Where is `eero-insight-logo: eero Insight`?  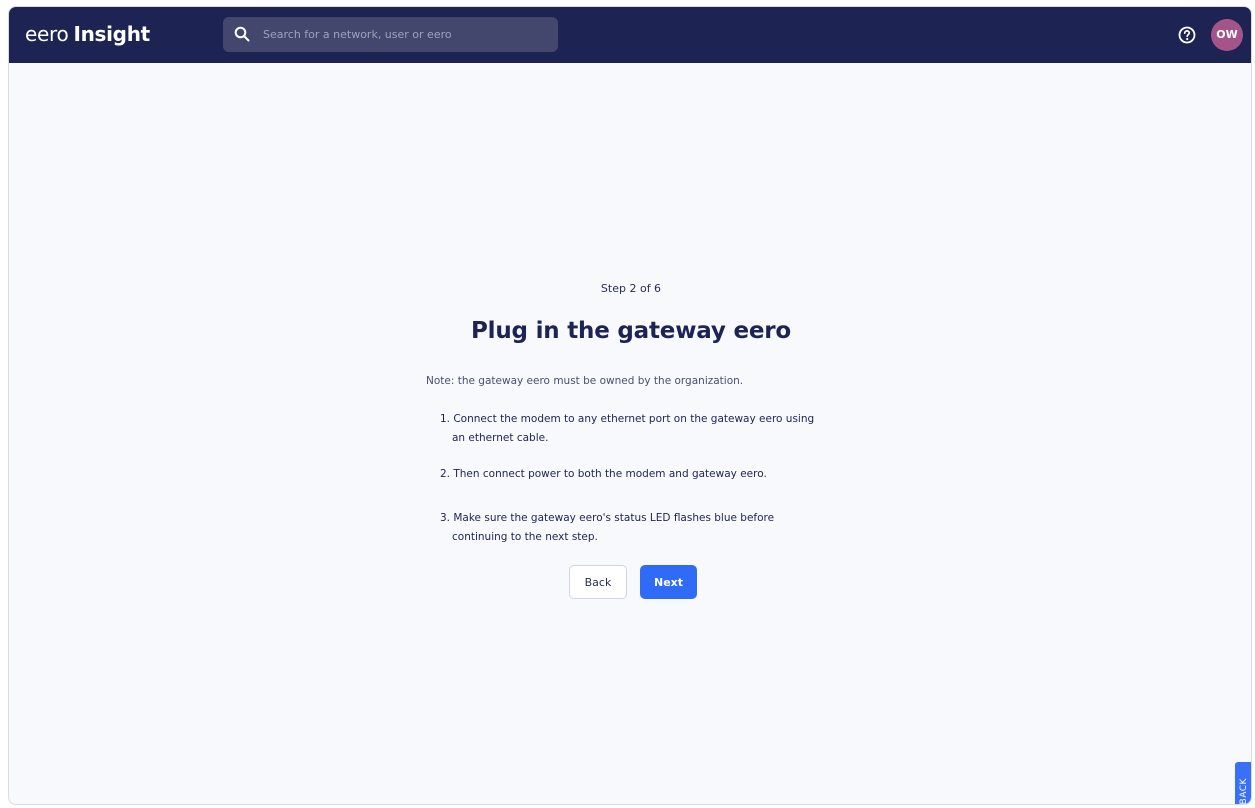
eero-insight-logo: eero Insight is located at coordinates (87, 34).